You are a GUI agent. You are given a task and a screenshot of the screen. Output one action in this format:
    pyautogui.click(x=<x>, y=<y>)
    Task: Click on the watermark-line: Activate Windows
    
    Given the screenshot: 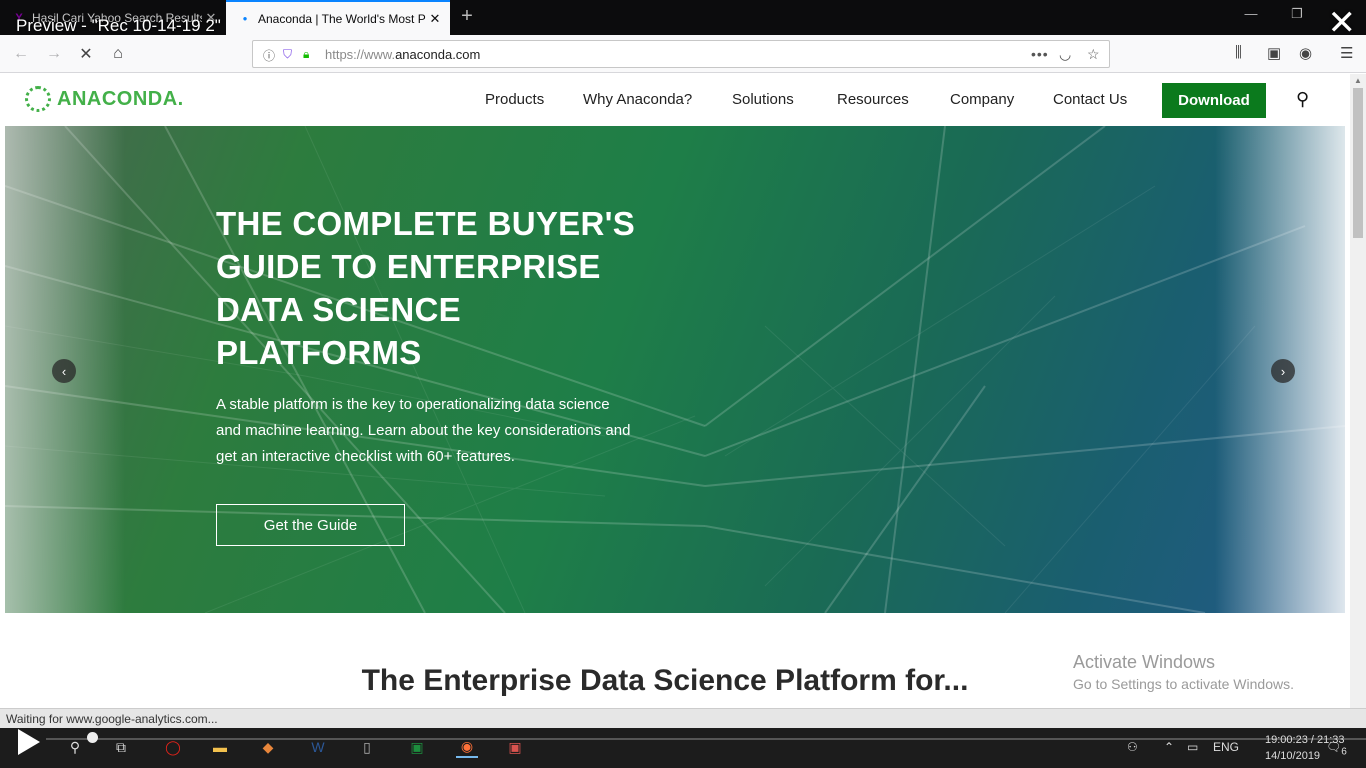 What is the action you would take?
    pyautogui.click(x=1144, y=662)
    